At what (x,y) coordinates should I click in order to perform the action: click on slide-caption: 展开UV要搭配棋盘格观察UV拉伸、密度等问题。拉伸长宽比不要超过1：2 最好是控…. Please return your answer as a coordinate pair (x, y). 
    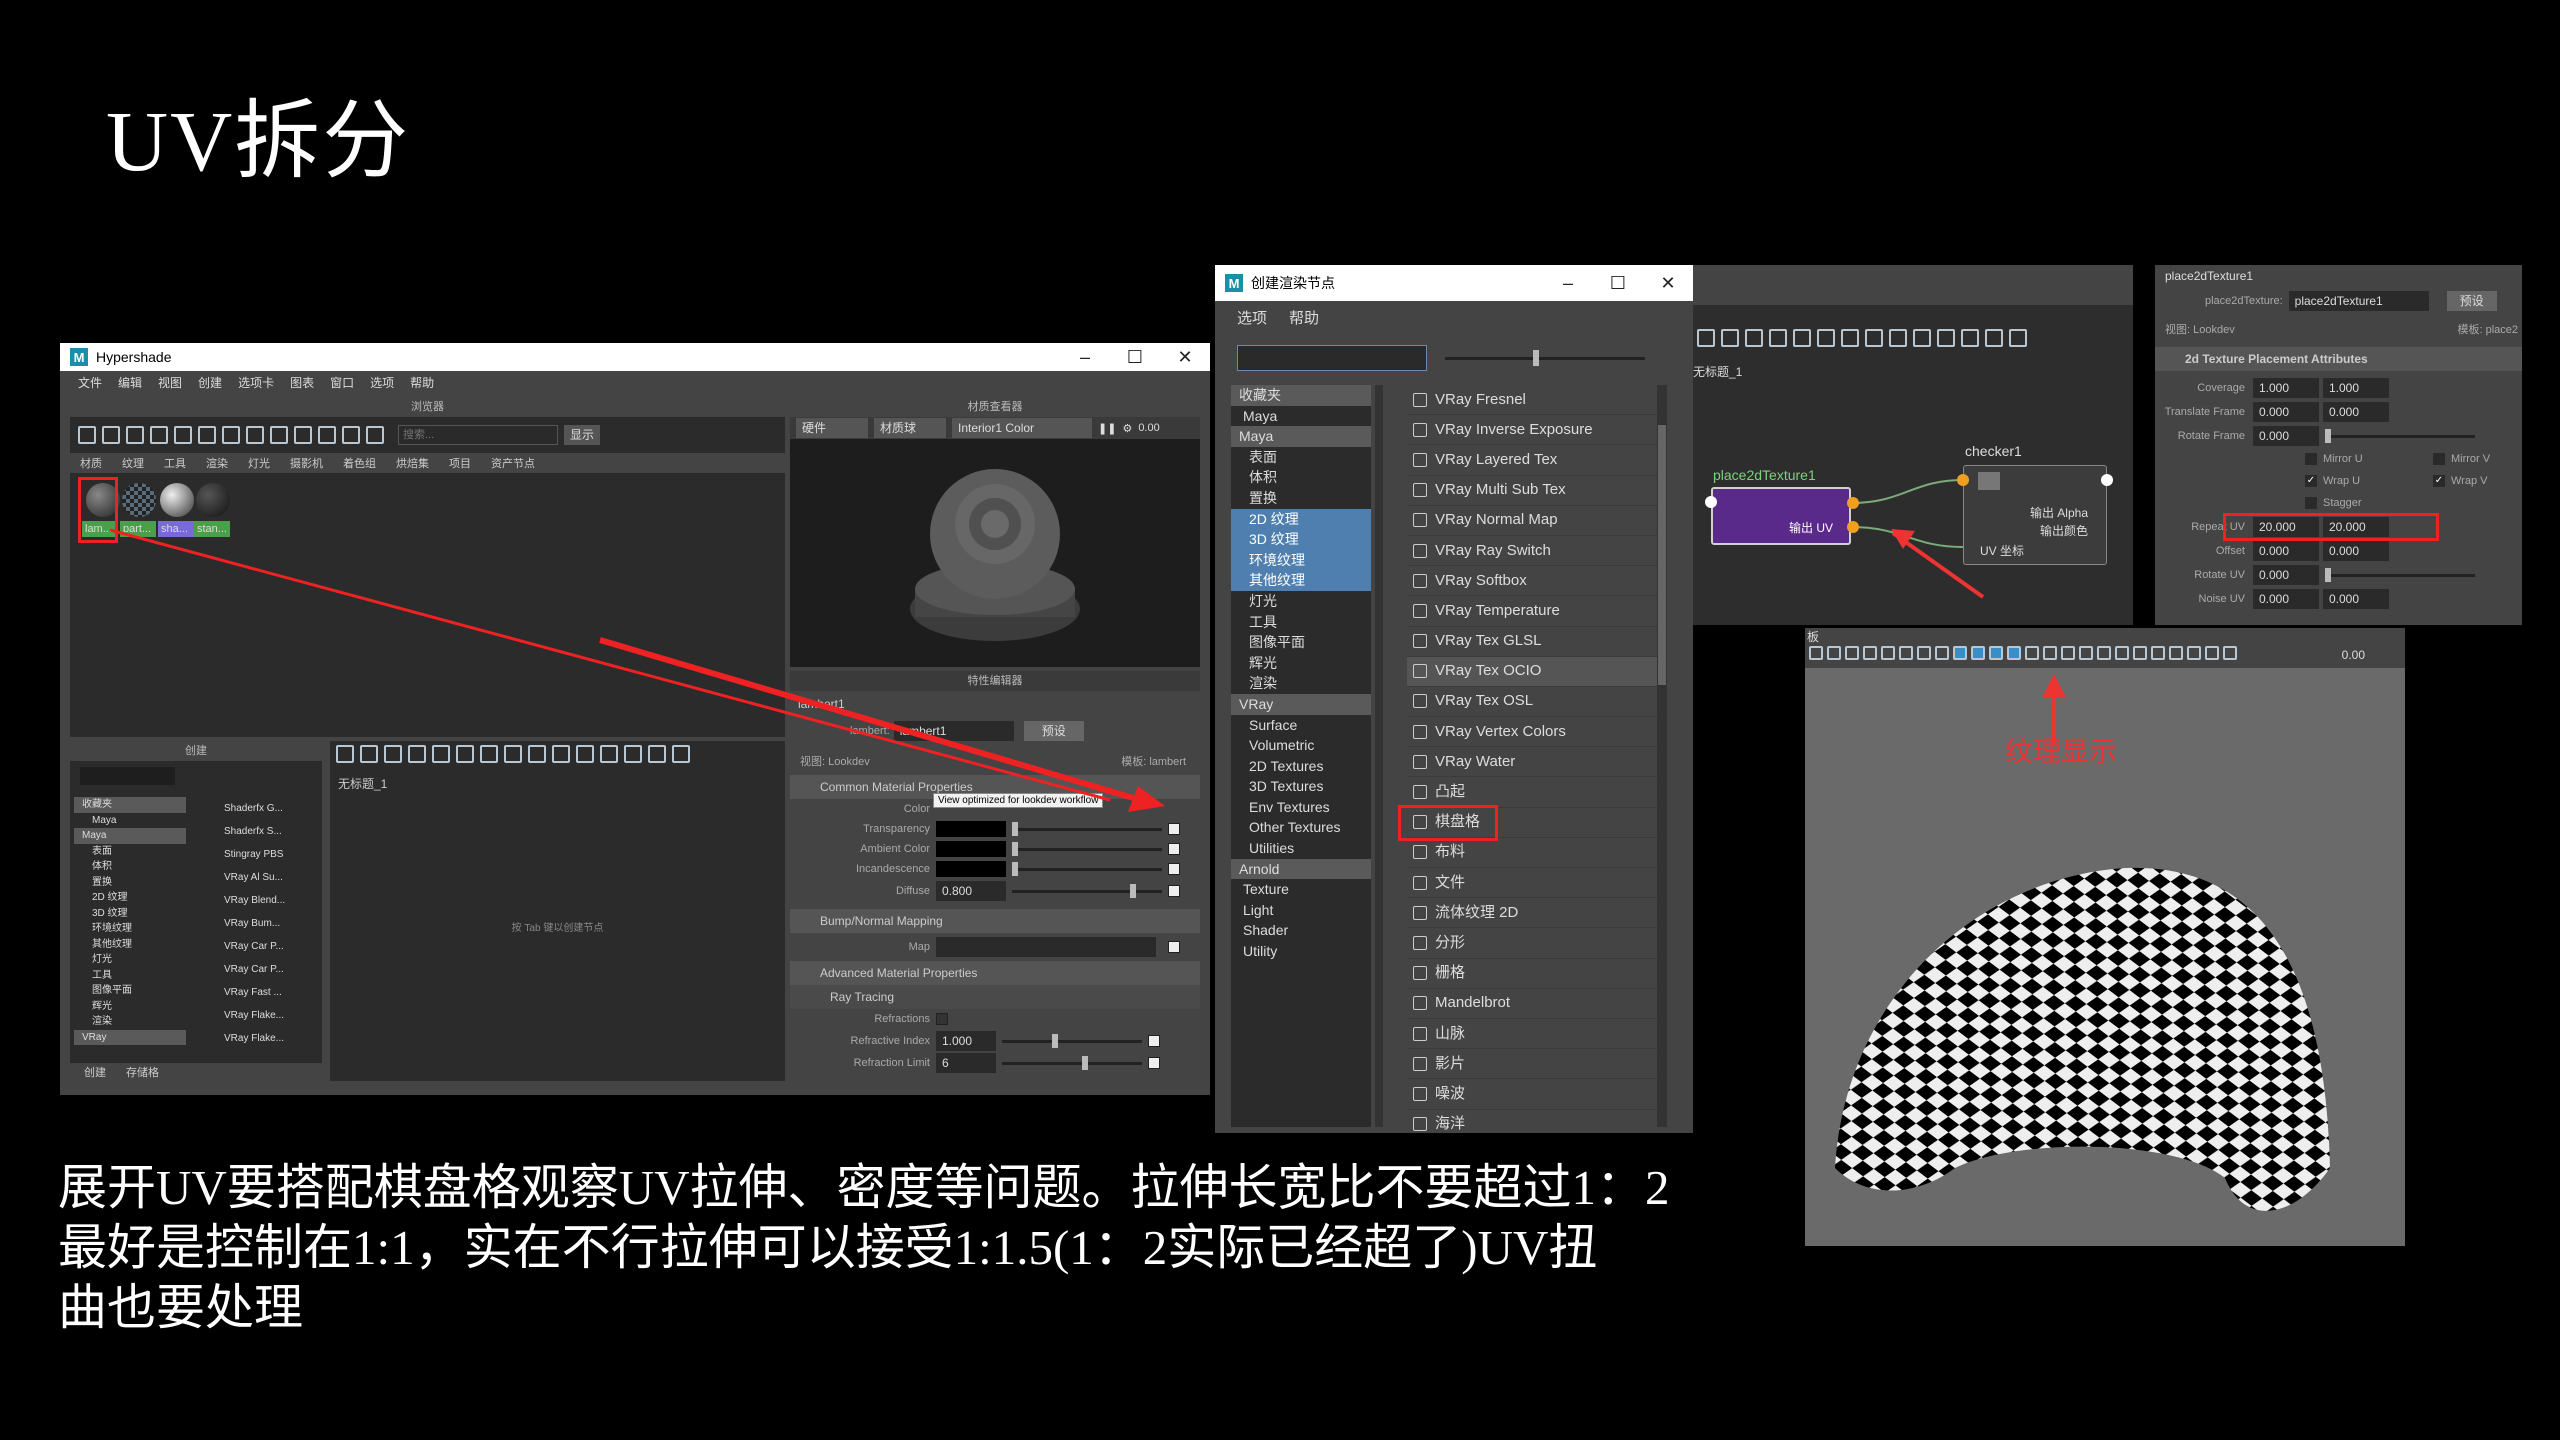
    Looking at the image, I should click on (918, 1248).